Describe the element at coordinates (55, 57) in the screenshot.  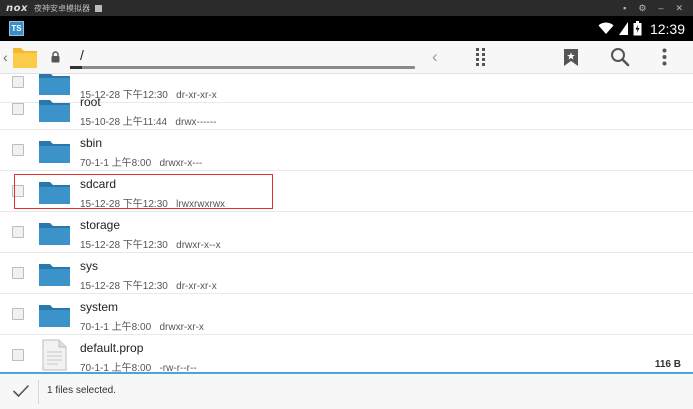
I see `lock-icon` at that location.